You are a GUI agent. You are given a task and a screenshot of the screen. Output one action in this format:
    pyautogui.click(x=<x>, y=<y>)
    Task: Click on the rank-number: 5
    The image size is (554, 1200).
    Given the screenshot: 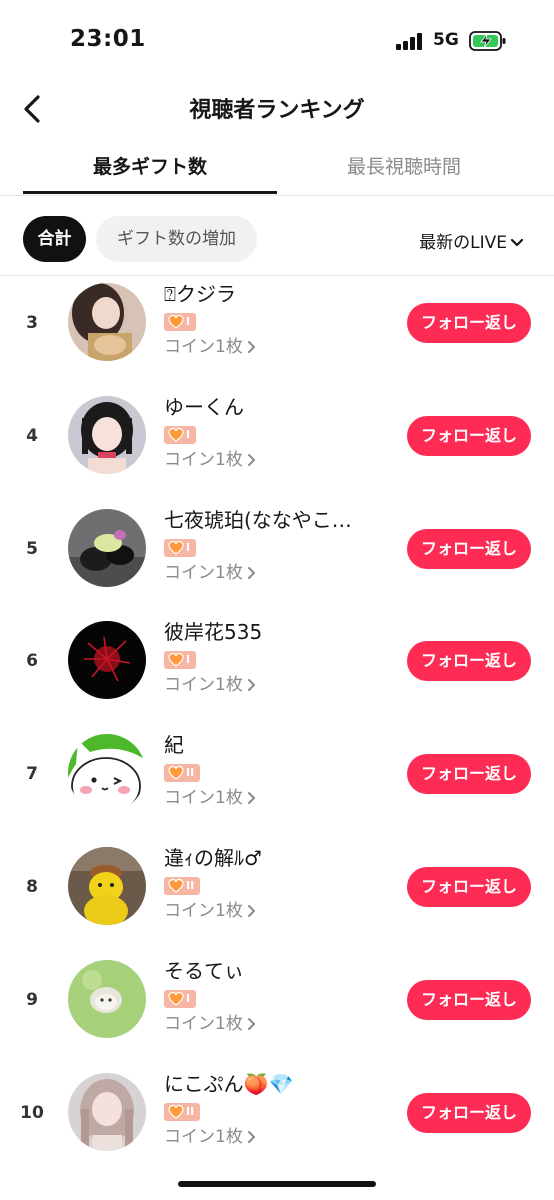 What is the action you would take?
    pyautogui.click(x=32, y=548)
    